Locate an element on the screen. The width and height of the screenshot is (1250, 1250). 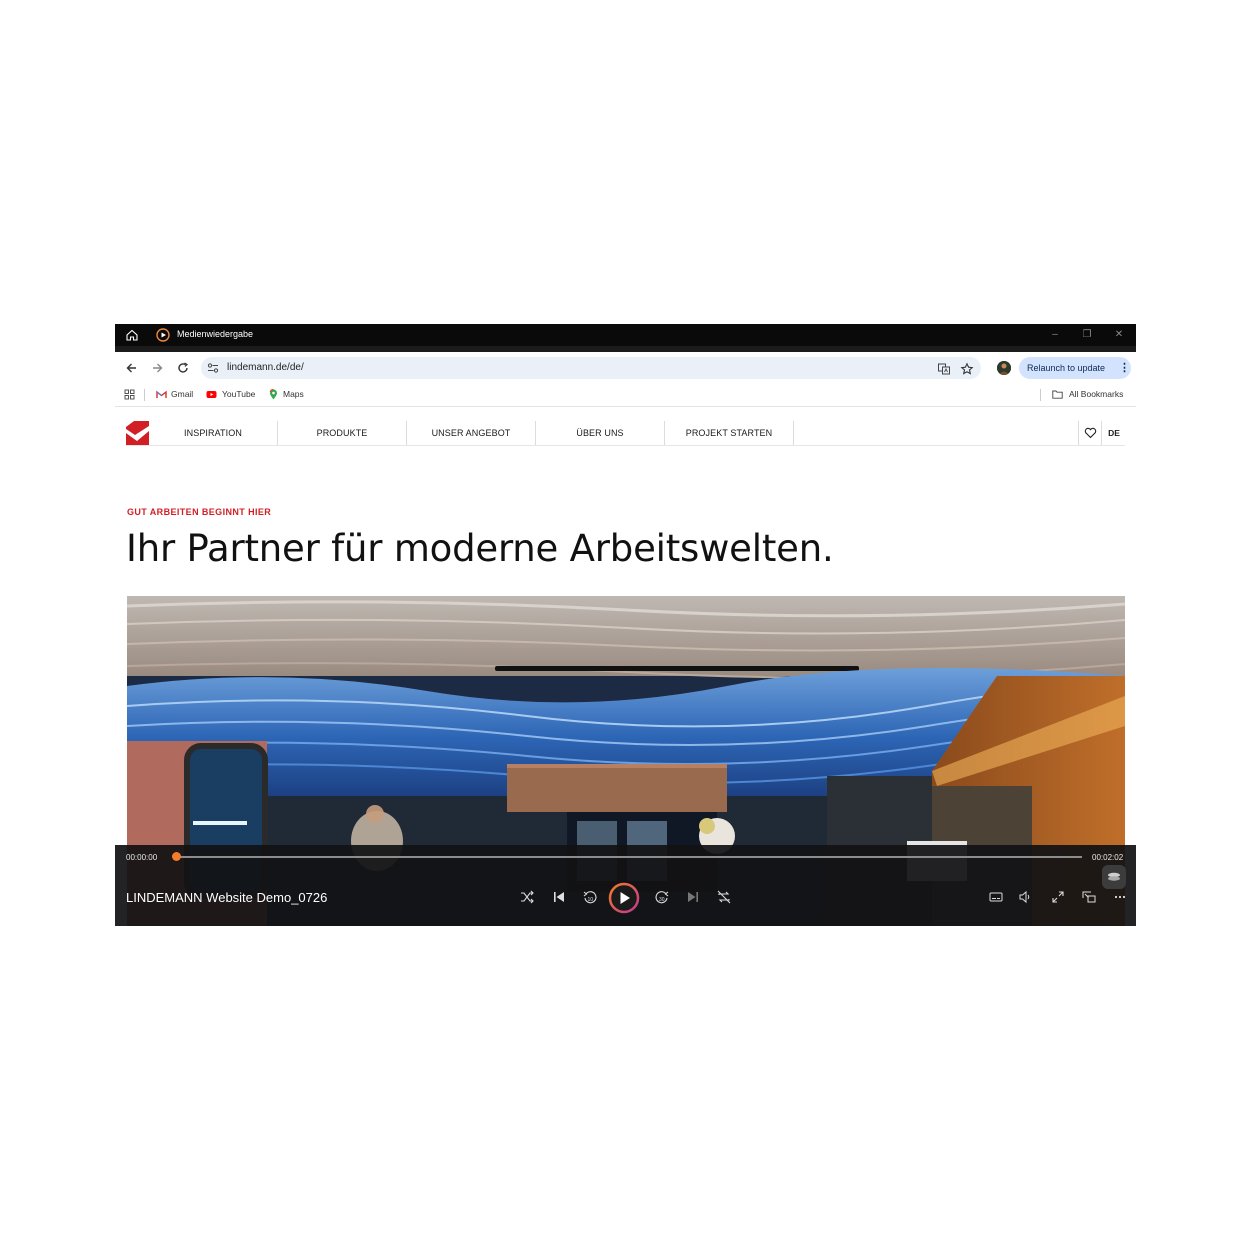
relaunch-label: Relaunch to update is located at coordinates (1066, 368).